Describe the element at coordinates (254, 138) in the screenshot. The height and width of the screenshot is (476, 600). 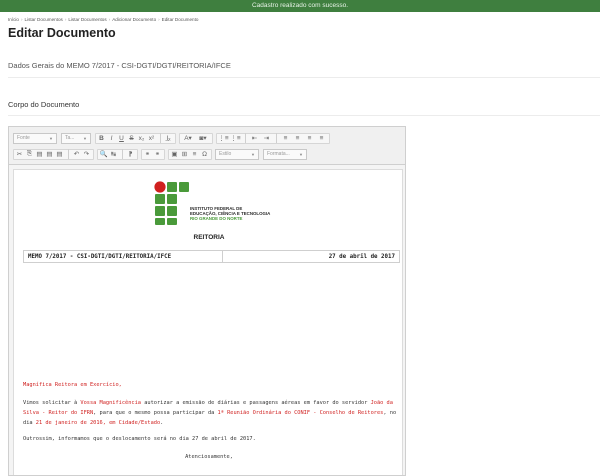
I see `decrease-indent-button: ⇤` at that location.